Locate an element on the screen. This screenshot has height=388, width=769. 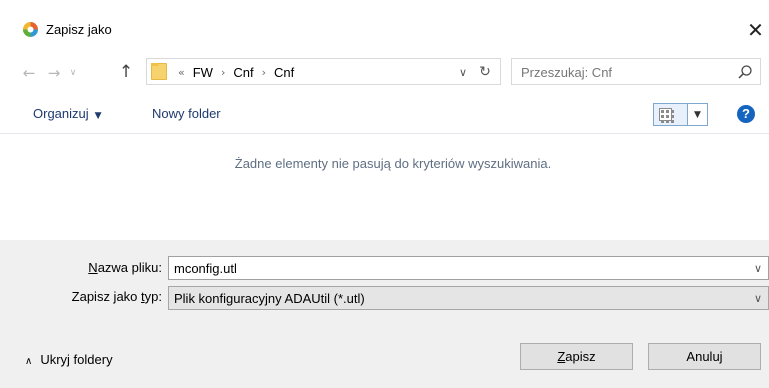
navigation-bar: ← → ∨ ↑ « FW › Cnf › Cnf ∨ ↻ is located at coordinates (384, 73).